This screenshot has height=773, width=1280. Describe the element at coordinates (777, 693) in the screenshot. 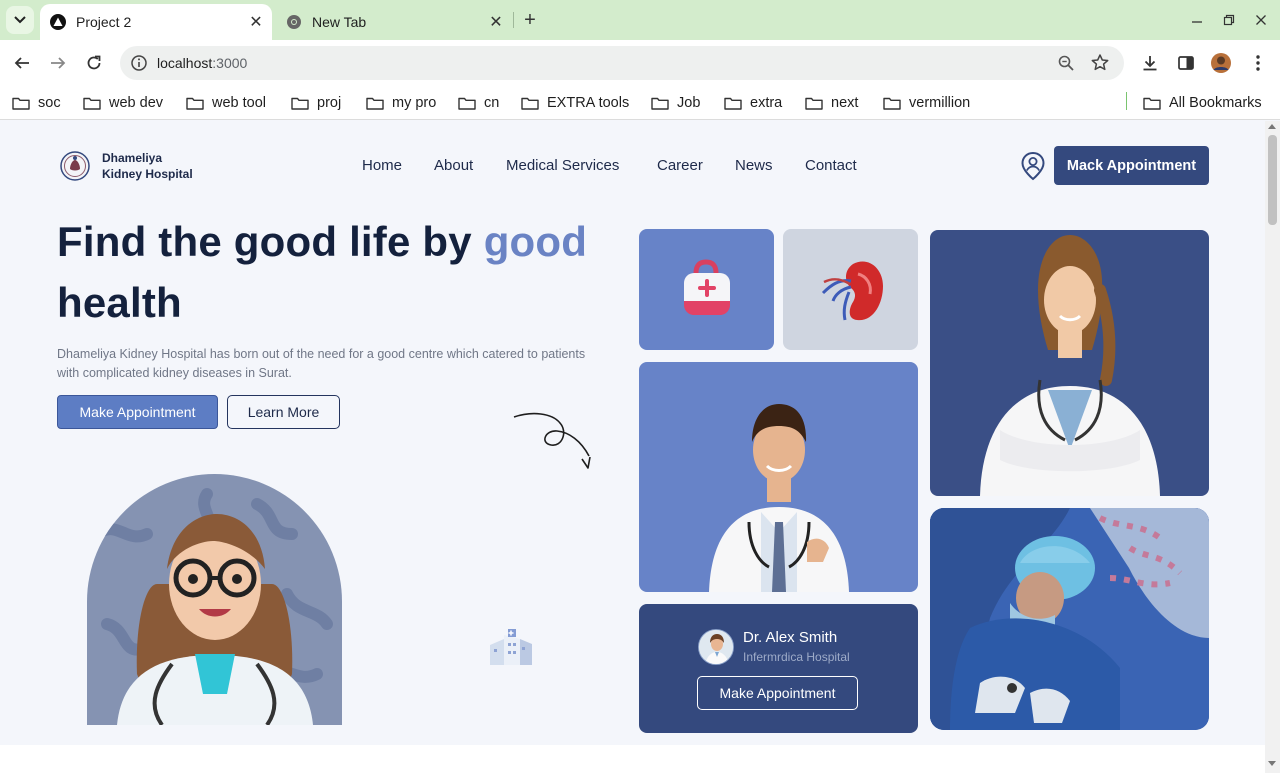

I see `card-appointment-button: Make Appointment` at that location.